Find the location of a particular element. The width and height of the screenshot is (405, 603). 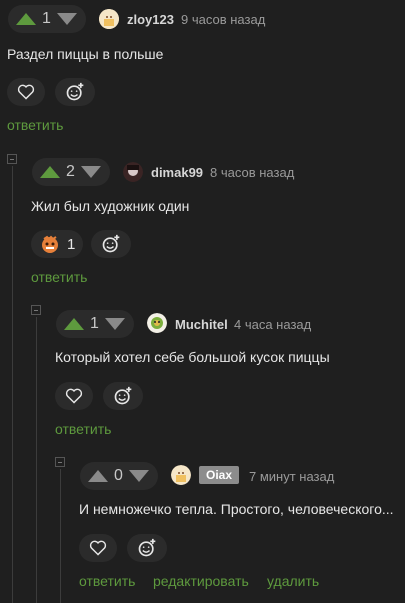

timestamp: 9 часов назад is located at coordinates (223, 19).